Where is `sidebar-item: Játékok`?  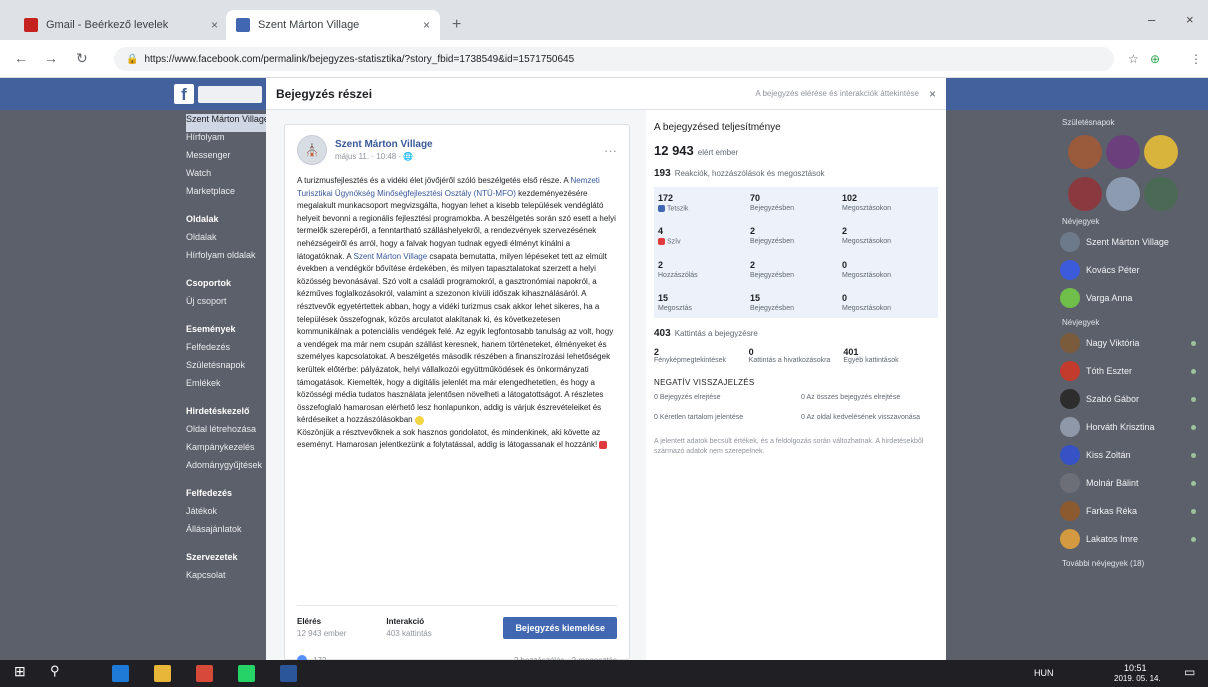 sidebar-item: Játékok is located at coordinates (226, 515).